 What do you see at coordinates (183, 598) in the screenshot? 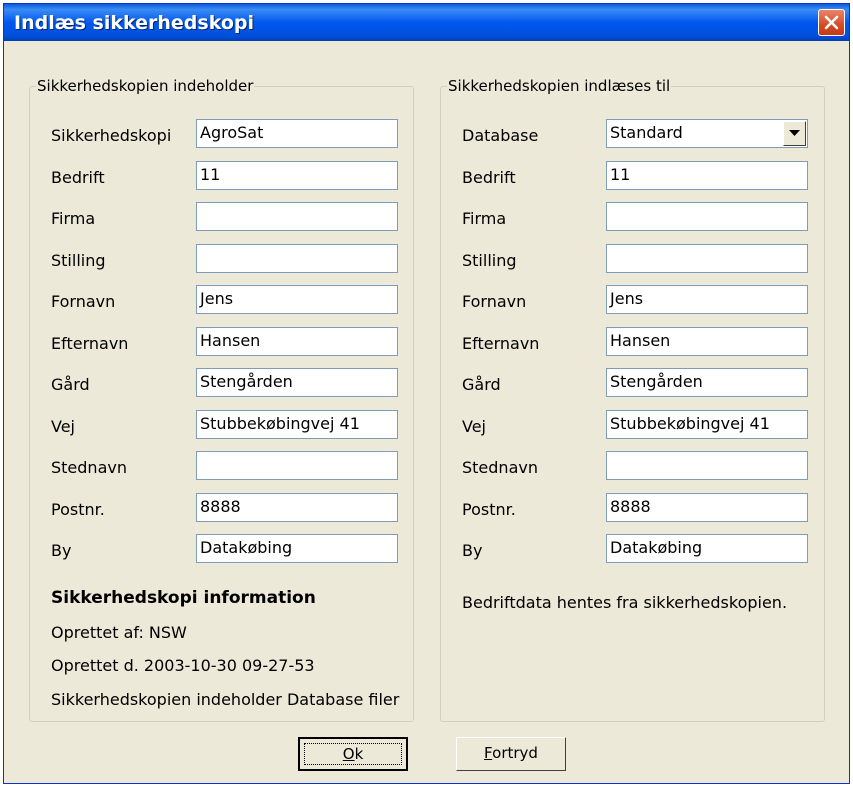
I see `info-heading: Sikkerhedskopi information` at bounding box center [183, 598].